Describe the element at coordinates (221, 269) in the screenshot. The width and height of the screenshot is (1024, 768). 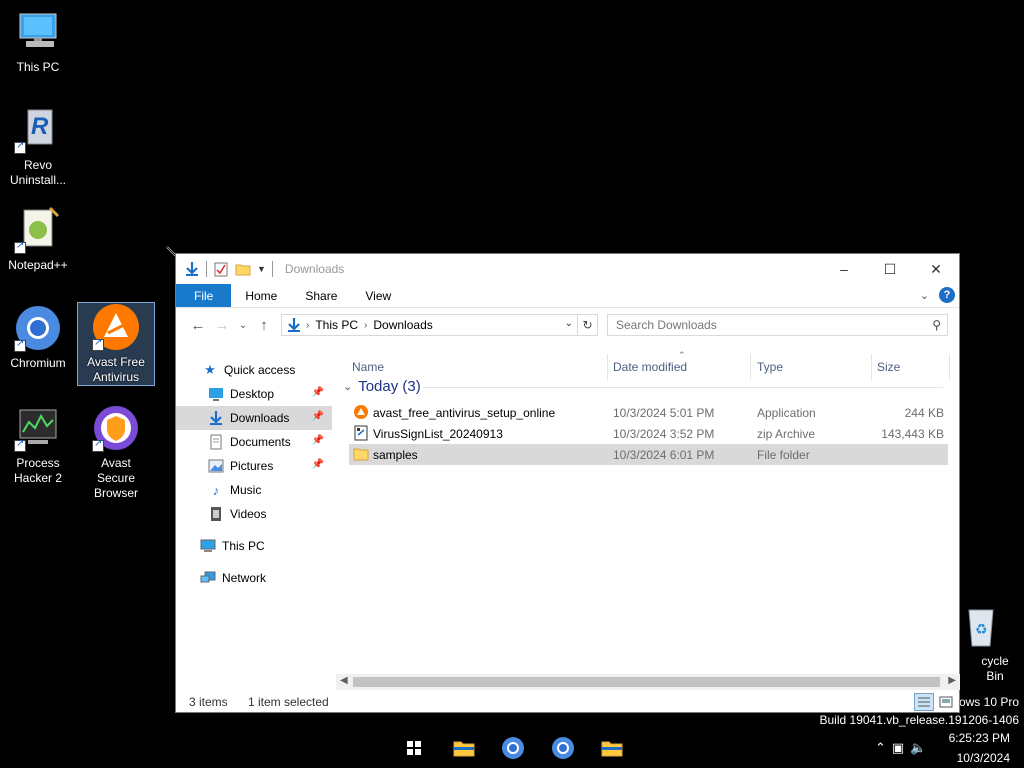
I see `properties-icon` at that location.